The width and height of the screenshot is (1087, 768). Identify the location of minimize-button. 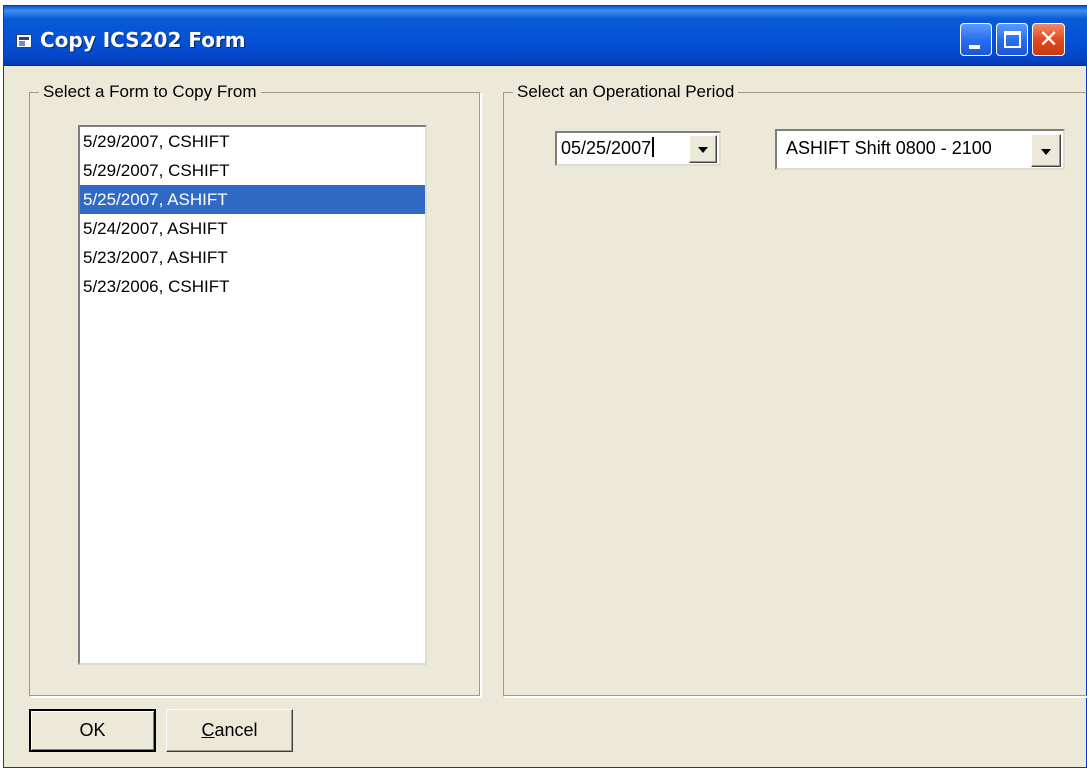
(976, 39).